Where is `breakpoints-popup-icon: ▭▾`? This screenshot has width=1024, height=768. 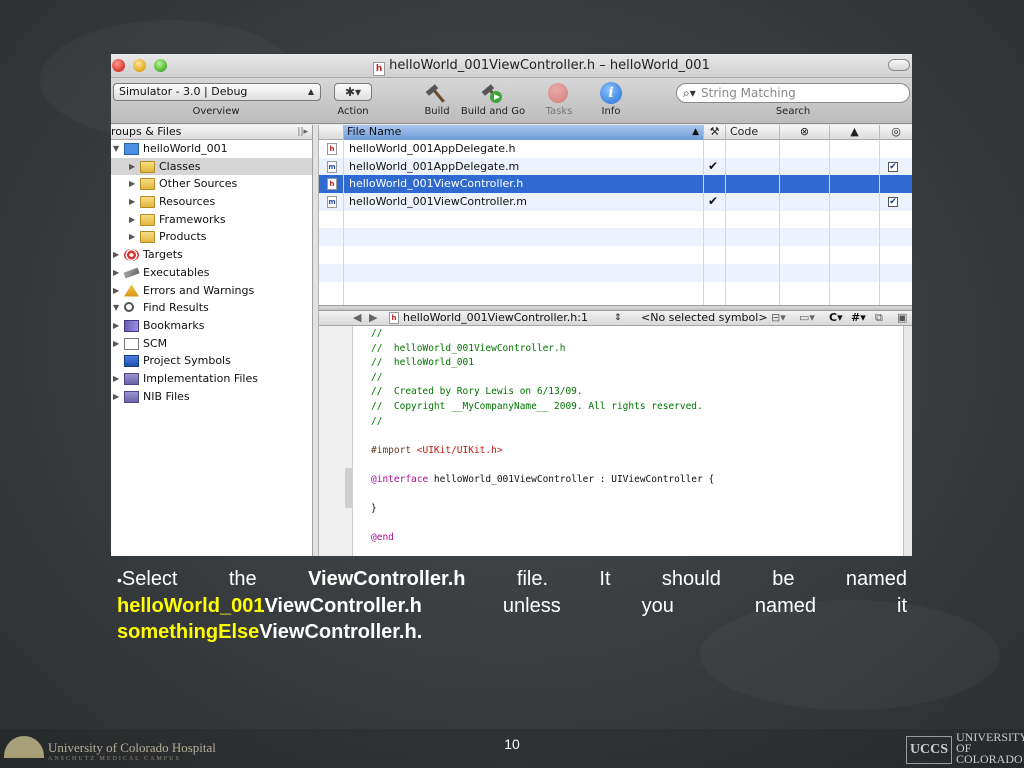
breakpoints-popup-icon: ▭▾ is located at coordinates (807, 318).